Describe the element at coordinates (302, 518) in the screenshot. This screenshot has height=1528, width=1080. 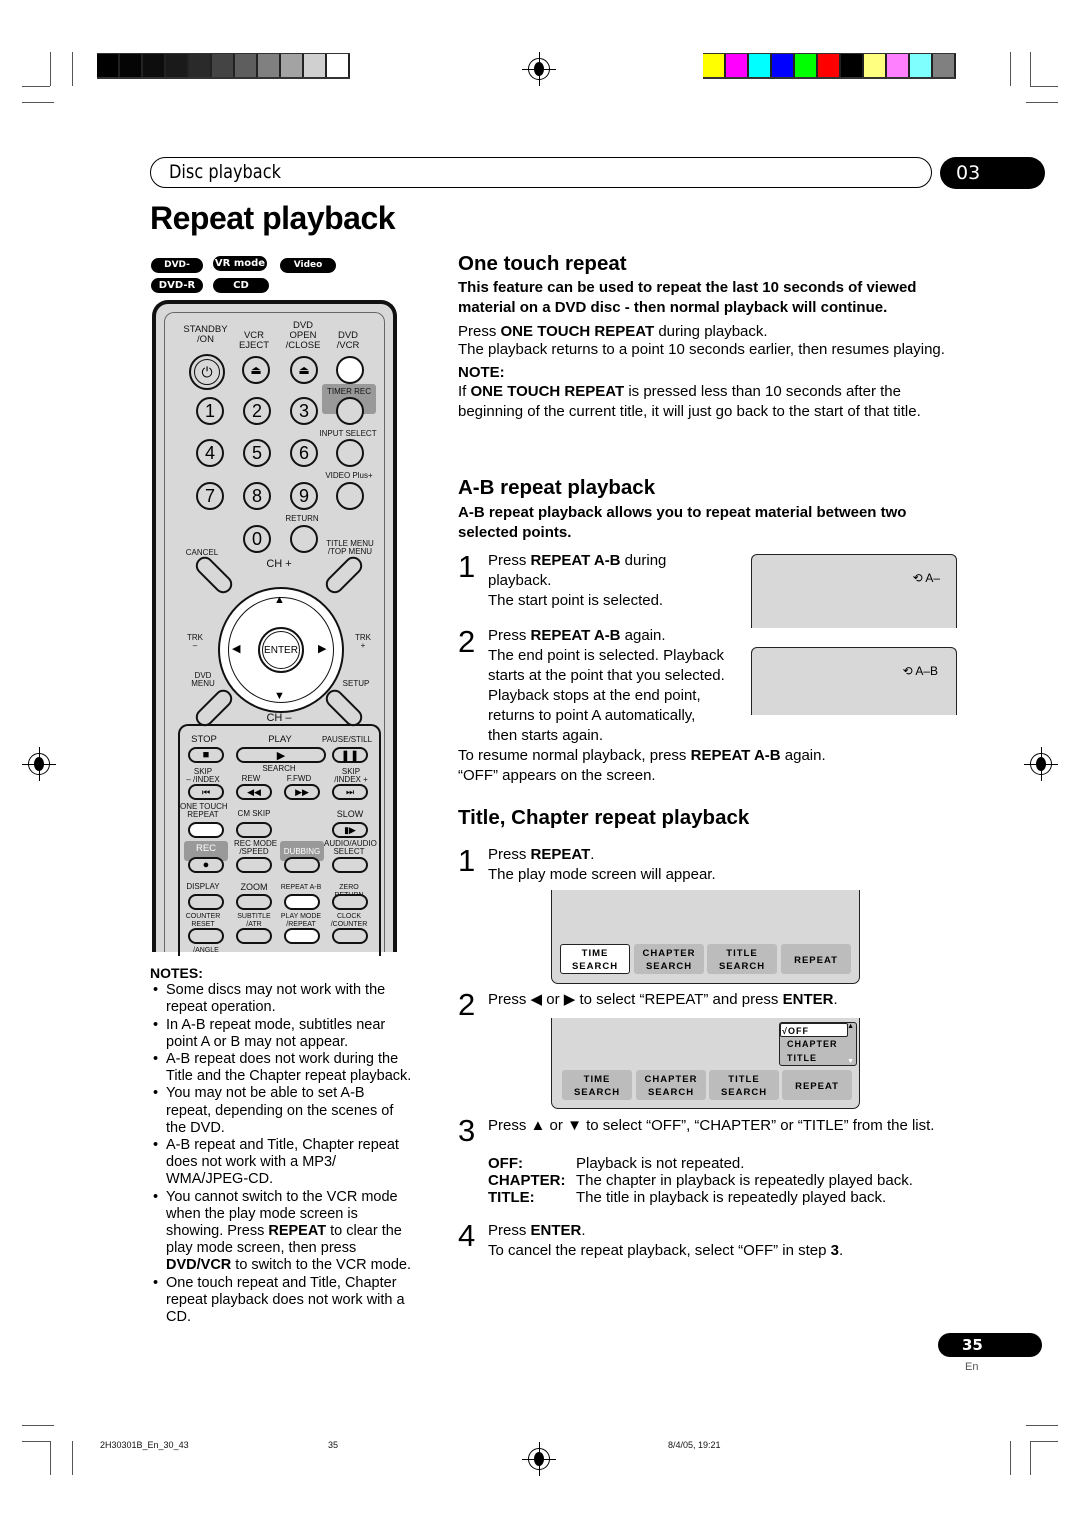
I see `label-return: RETURN` at that location.